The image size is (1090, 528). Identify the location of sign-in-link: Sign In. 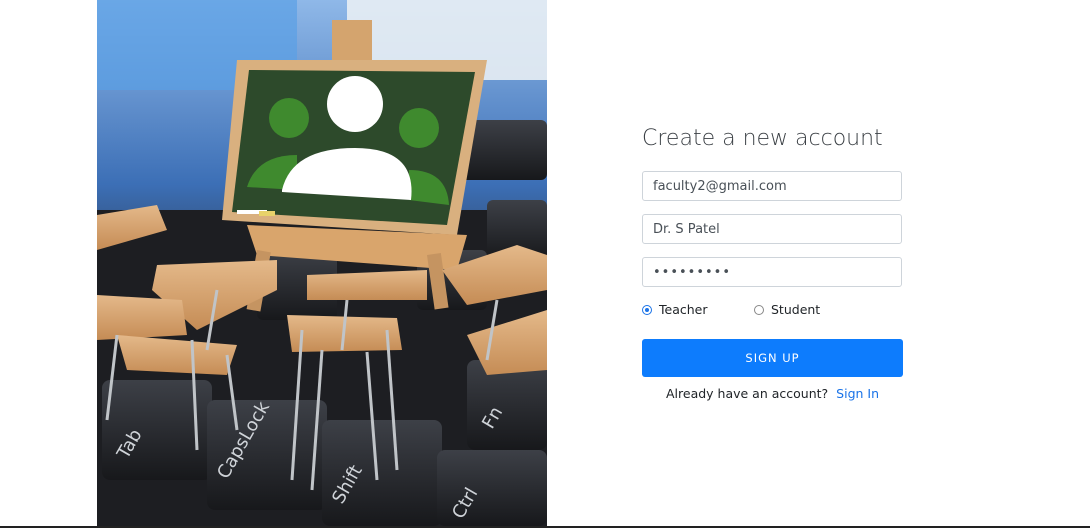
(857, 393).